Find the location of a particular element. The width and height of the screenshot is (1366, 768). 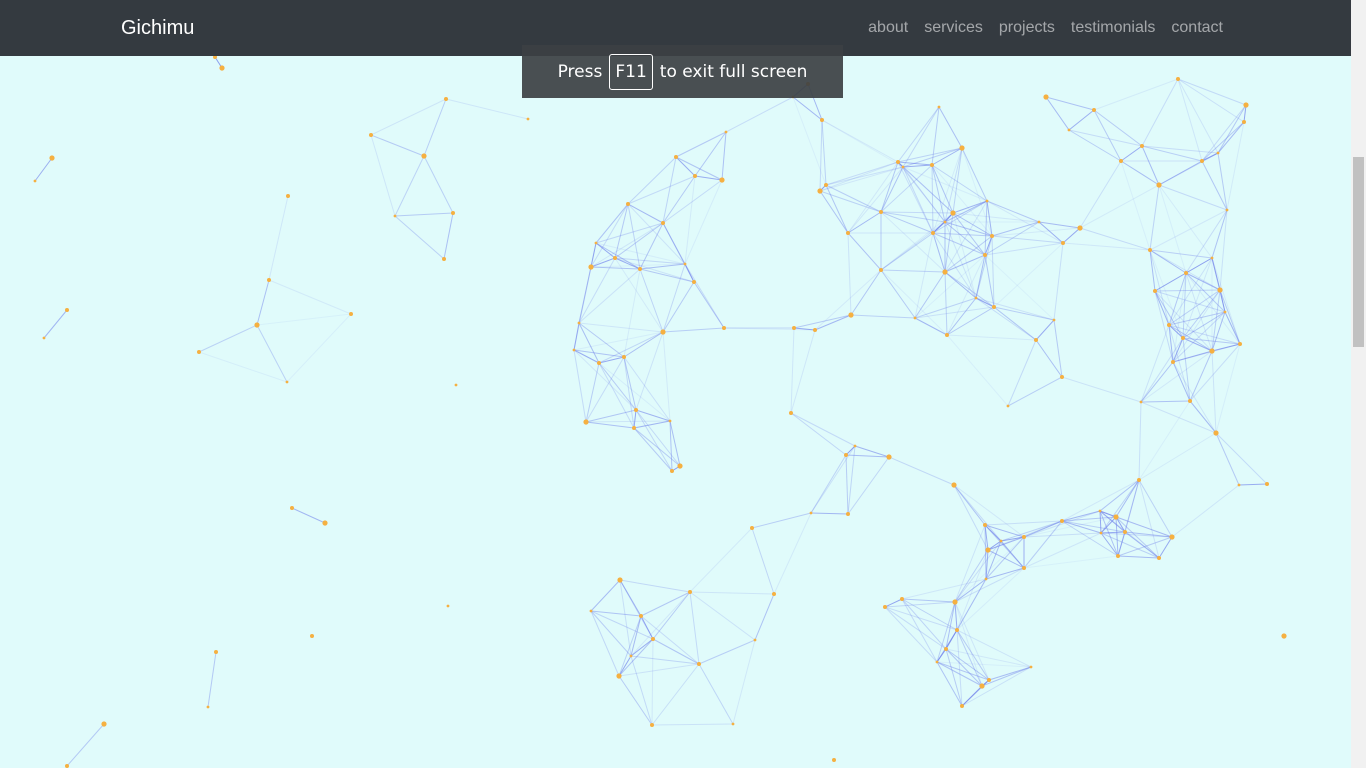

nav-link-services: services is located at coordinates (953, 28).